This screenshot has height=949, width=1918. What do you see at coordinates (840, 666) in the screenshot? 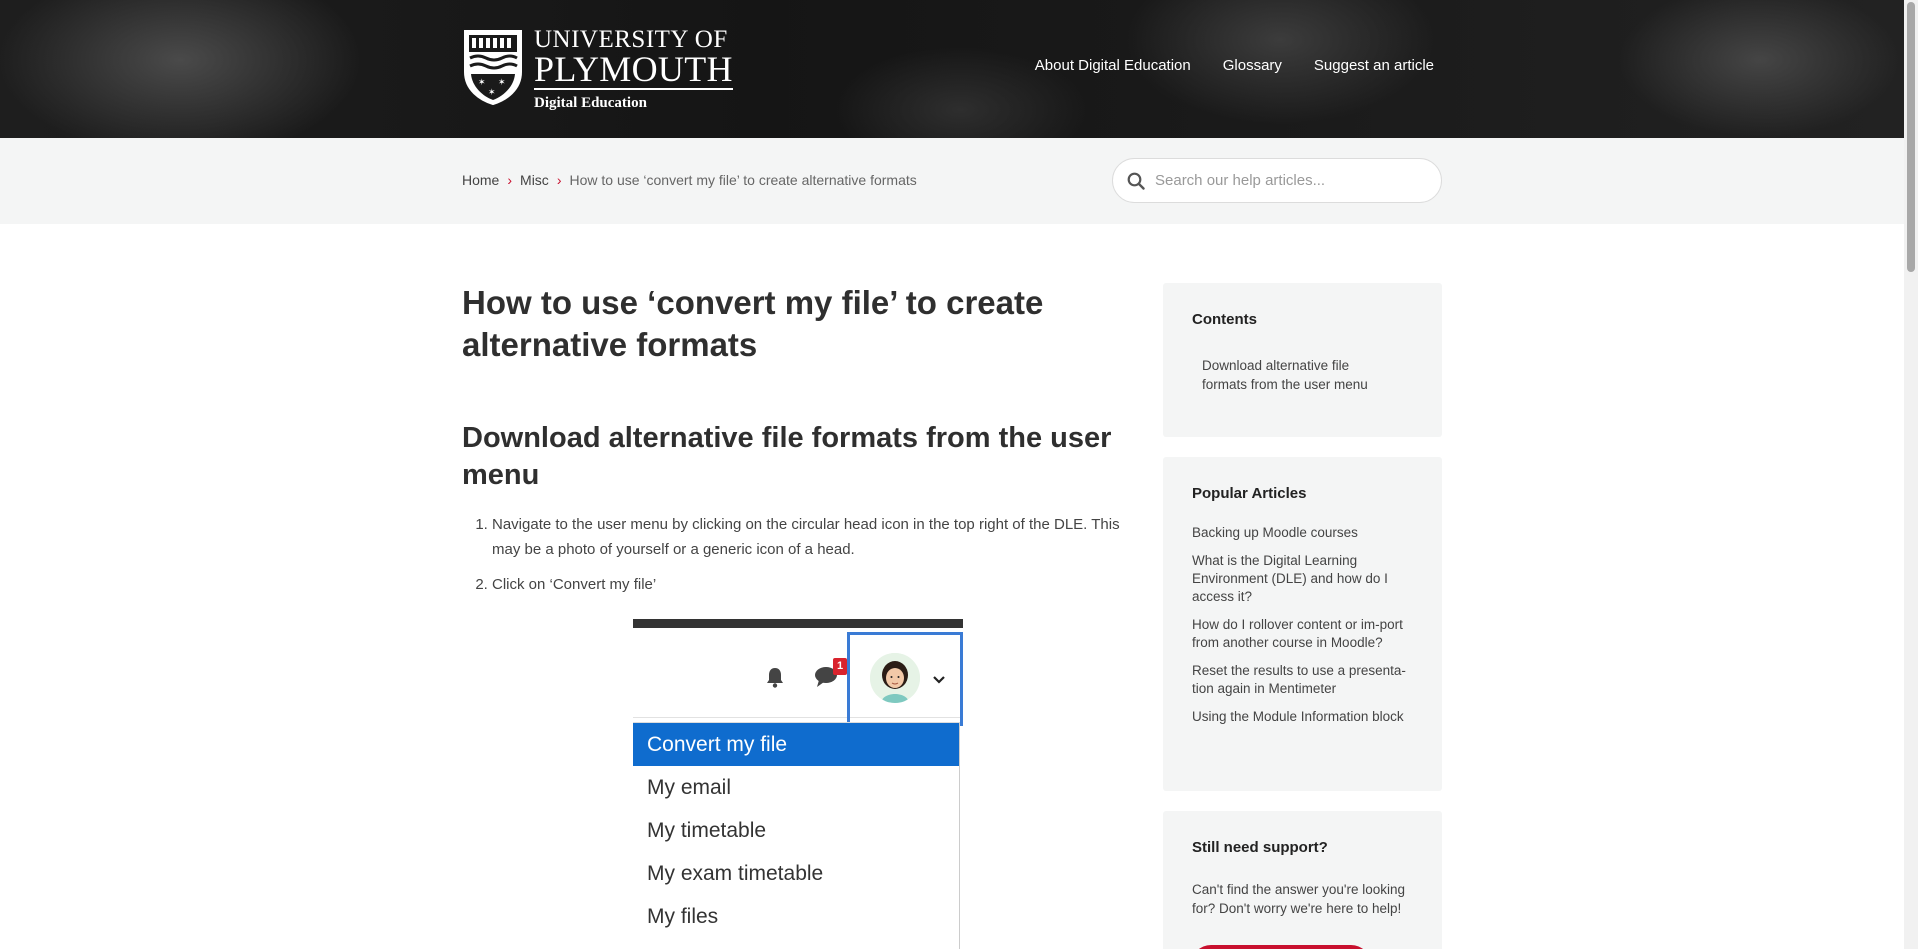
I see `message-count-badge: 1` at bounding box center [840, 666].